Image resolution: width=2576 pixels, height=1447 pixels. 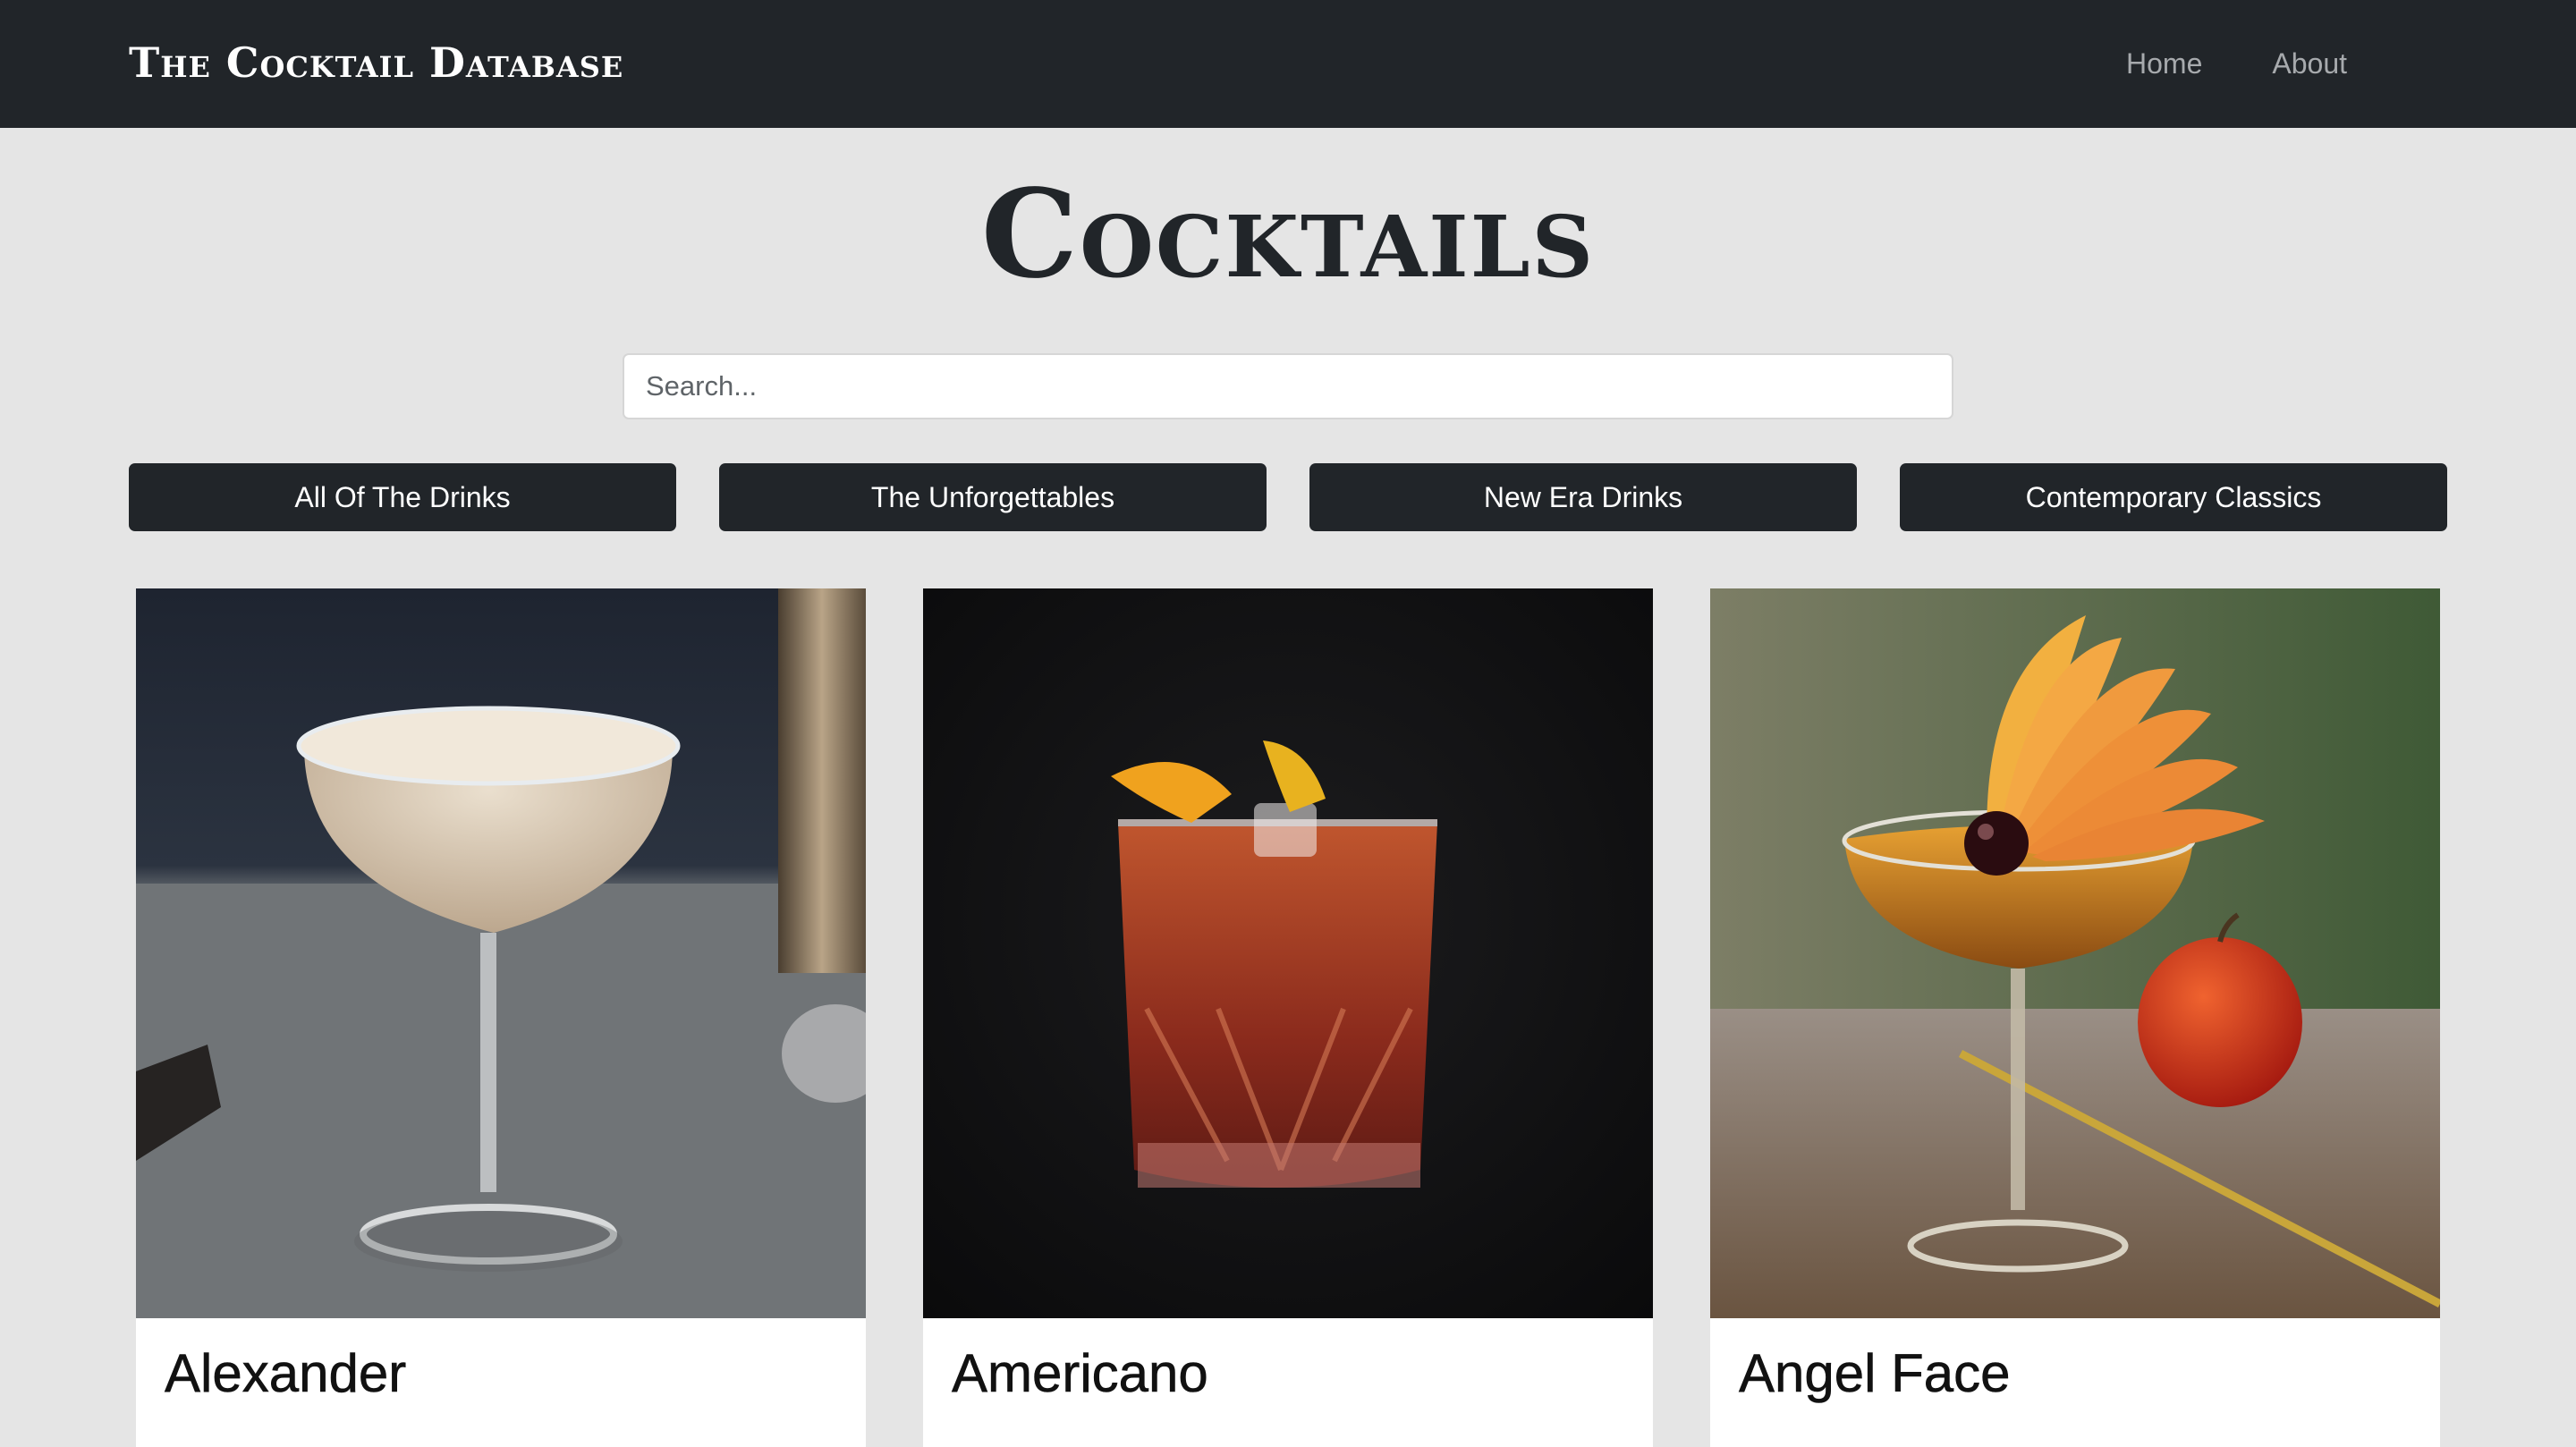 What do you see at coordinates (2309, 63) in the screenshot?
I see `nav-link-about: About` at bounding box center [2309, 63].